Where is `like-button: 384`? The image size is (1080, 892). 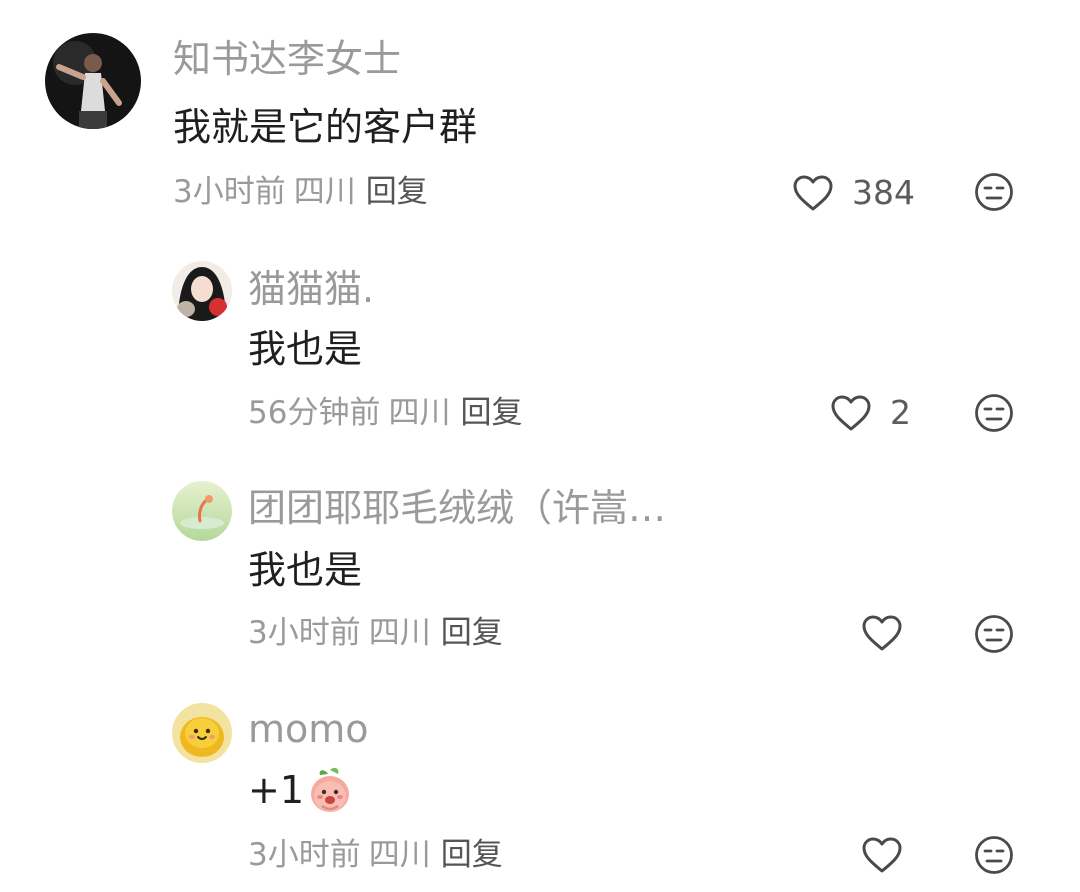
like-button: 384 is located at coordinates (853, 193).